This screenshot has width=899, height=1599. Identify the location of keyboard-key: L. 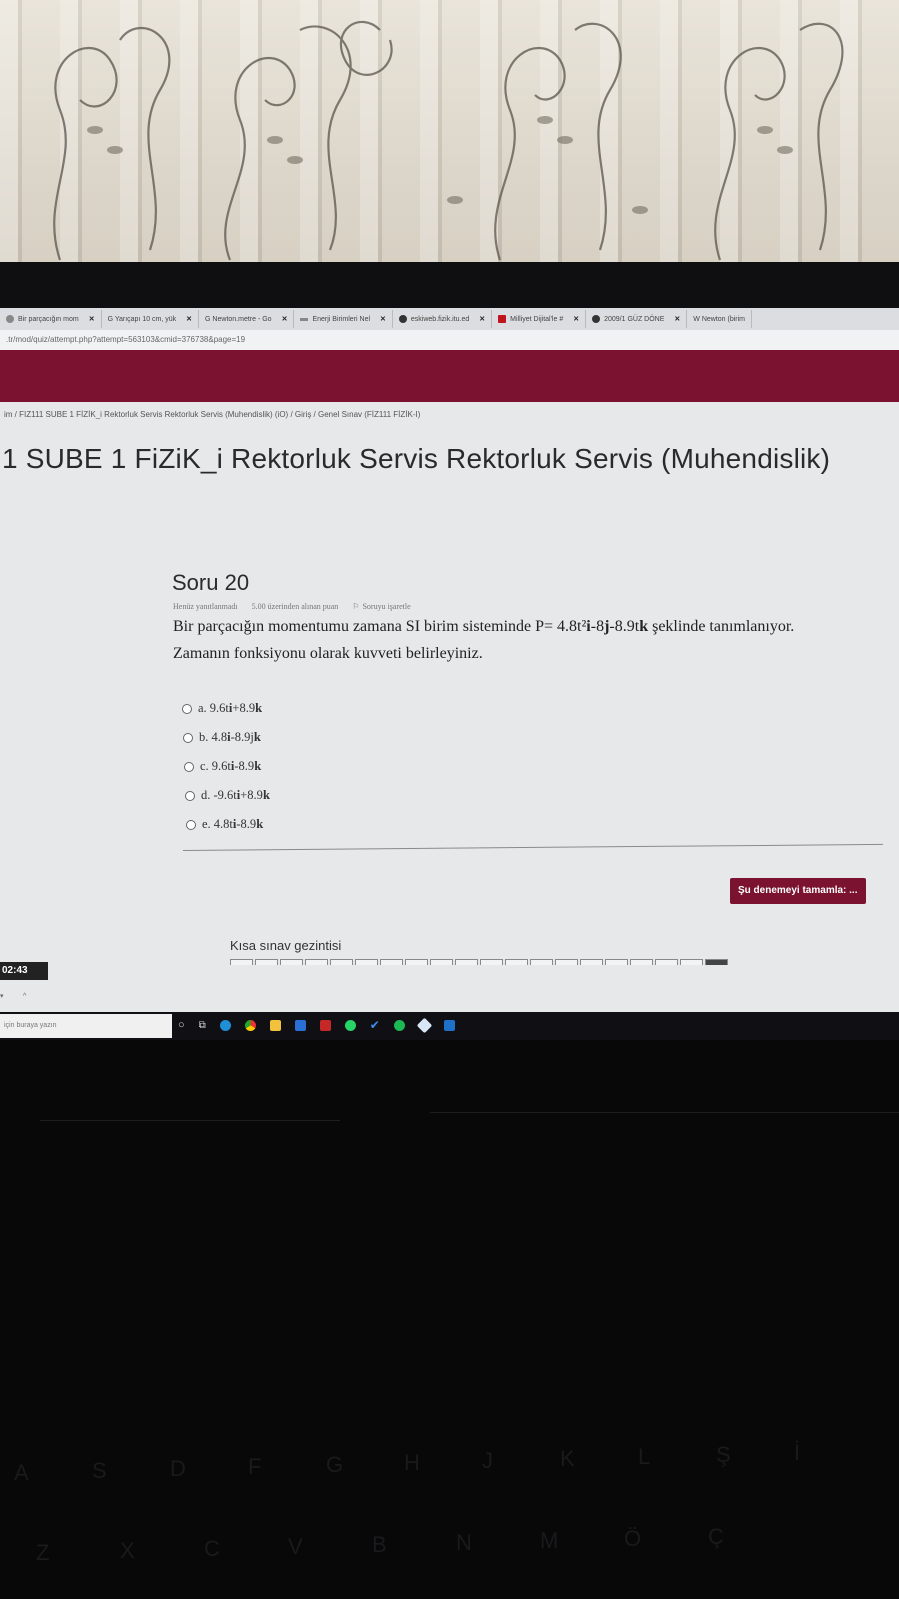
(644, 1456).